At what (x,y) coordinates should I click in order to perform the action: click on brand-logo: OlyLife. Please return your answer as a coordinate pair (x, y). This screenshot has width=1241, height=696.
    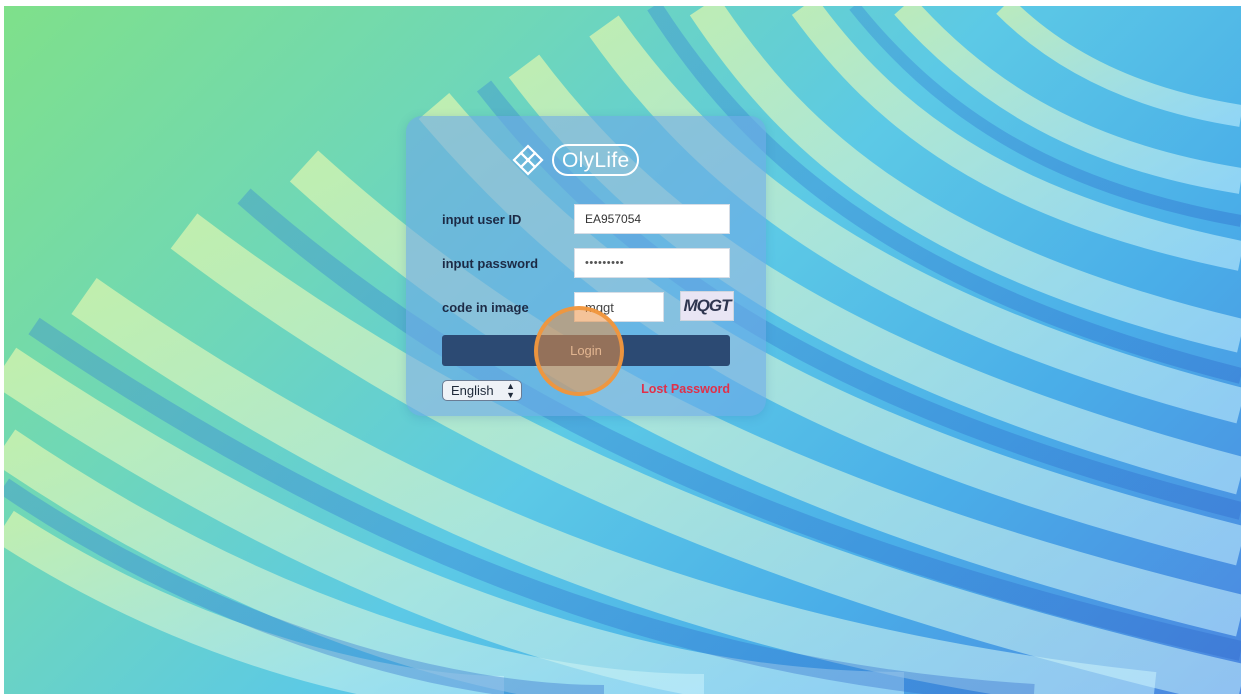
    Looking at the image, I should click on (585, 160).